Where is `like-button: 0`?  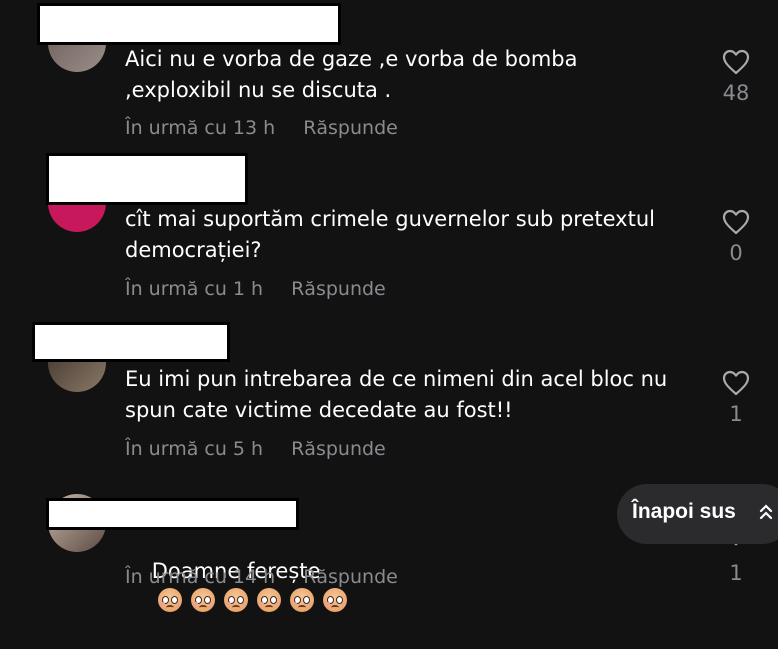
like-button: 0 is located at coordinates (736, 237).